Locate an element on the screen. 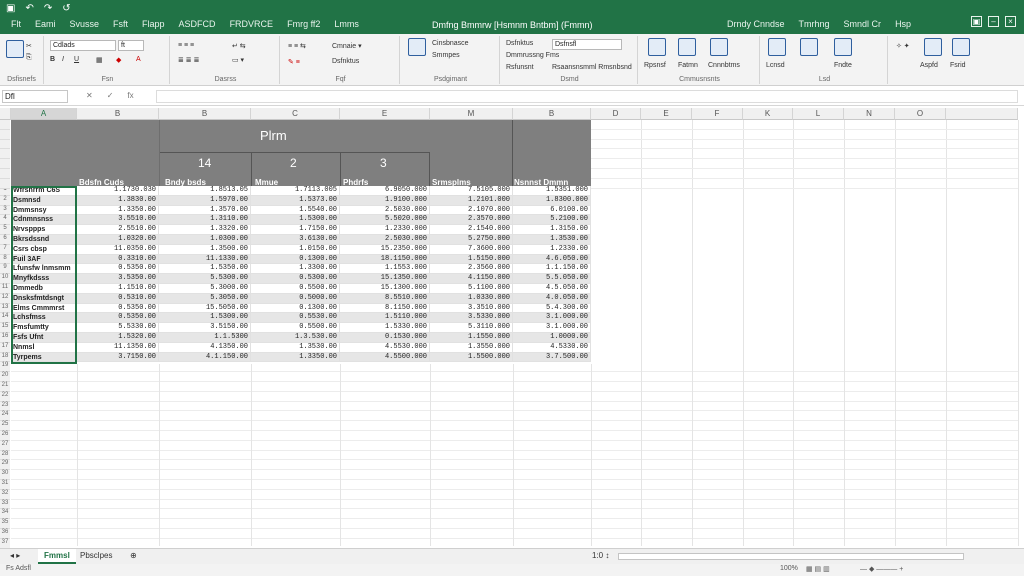  value-cell: 15.2350.000 is located at coordinates (385, 249).